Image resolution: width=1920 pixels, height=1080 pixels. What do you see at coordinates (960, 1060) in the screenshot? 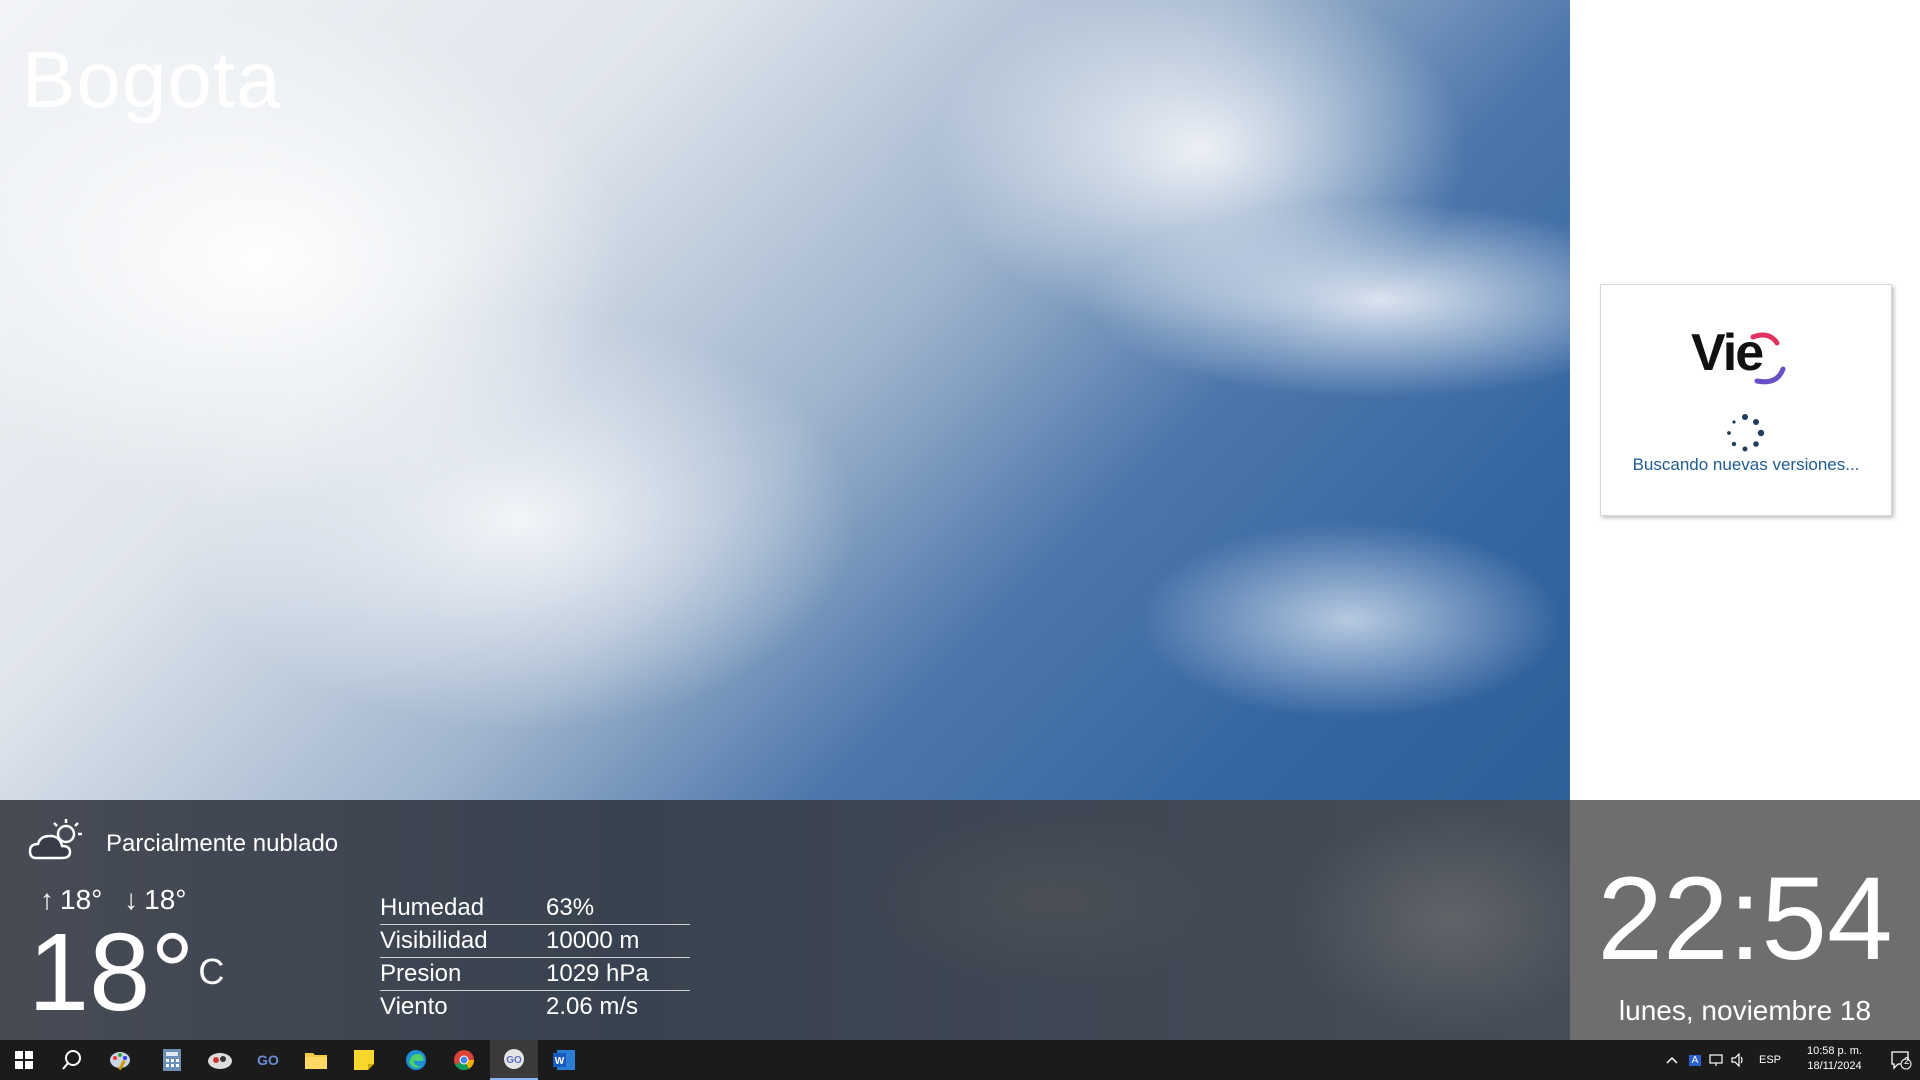
I see `taskbar: GO GO W A ESP 10:58 p. m. 18/11/2024 2` at bounding box center [960, 1060].